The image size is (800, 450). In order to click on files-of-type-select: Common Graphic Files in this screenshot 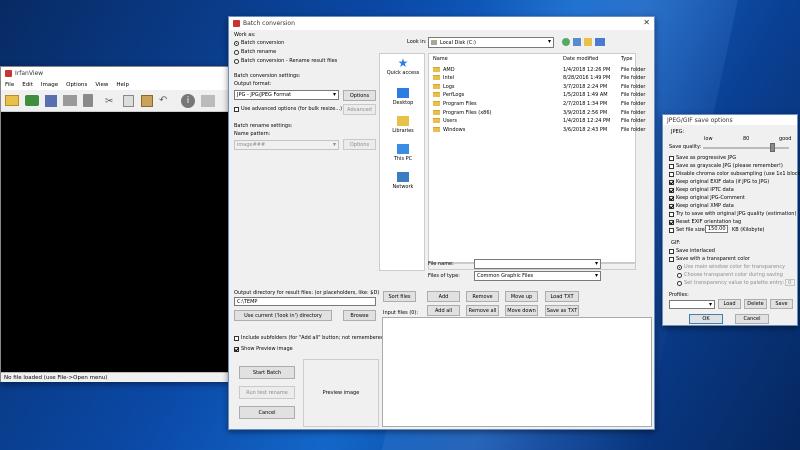, I will do `click(537, 276)`.